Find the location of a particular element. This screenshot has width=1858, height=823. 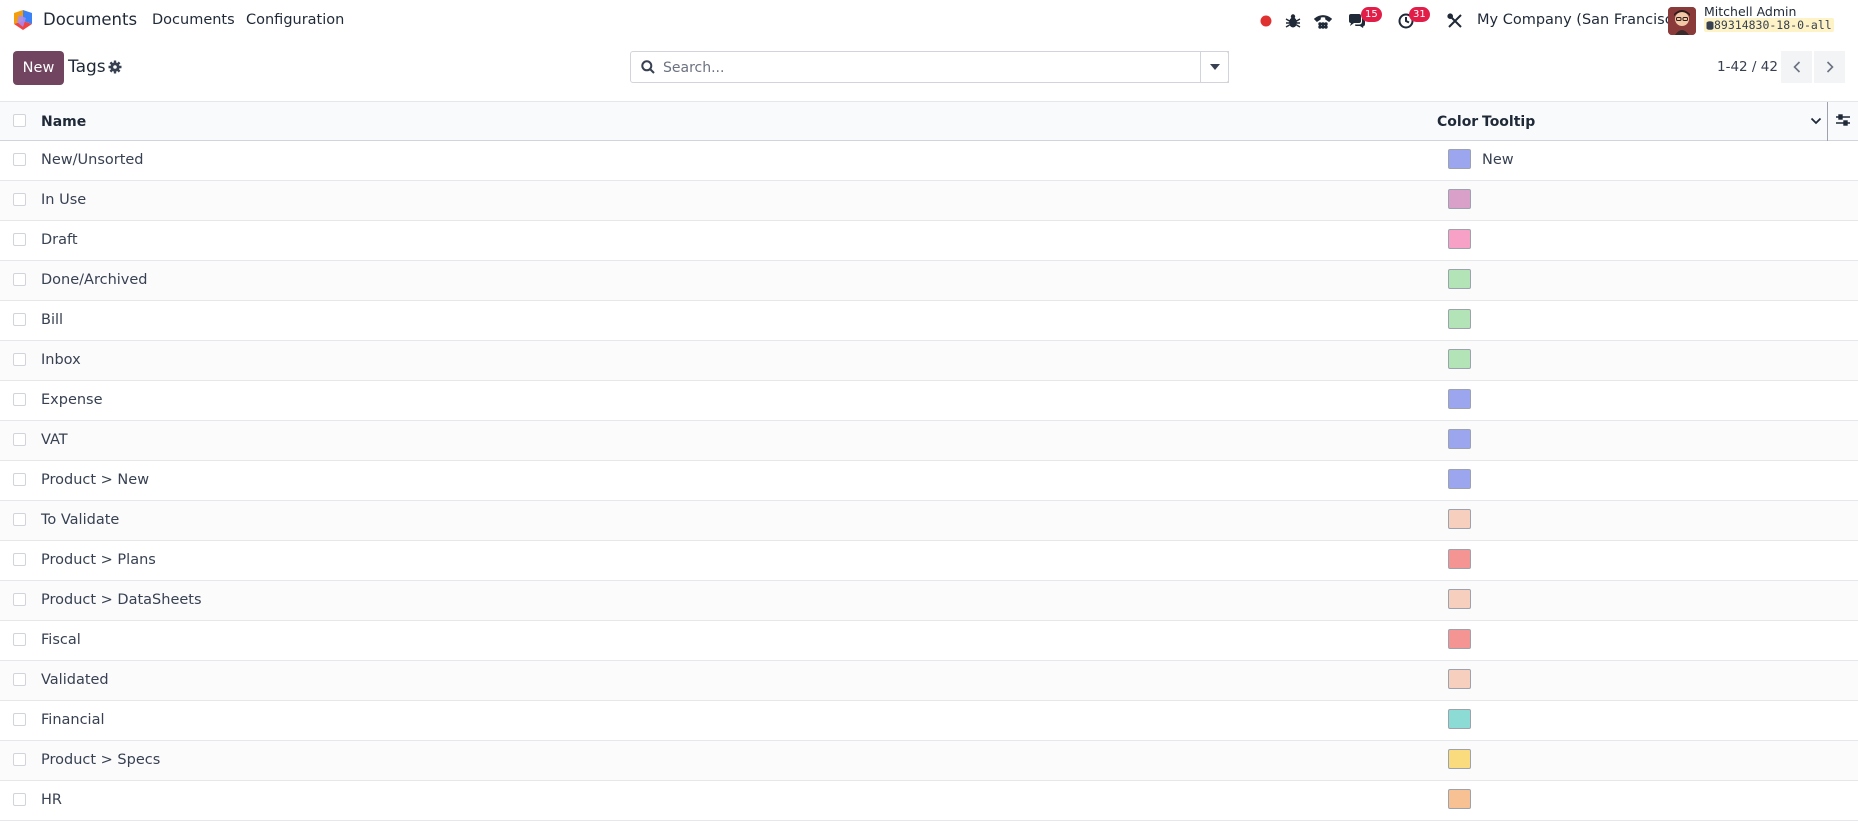

table-row: Product > New is located at coordinates (929, 481).